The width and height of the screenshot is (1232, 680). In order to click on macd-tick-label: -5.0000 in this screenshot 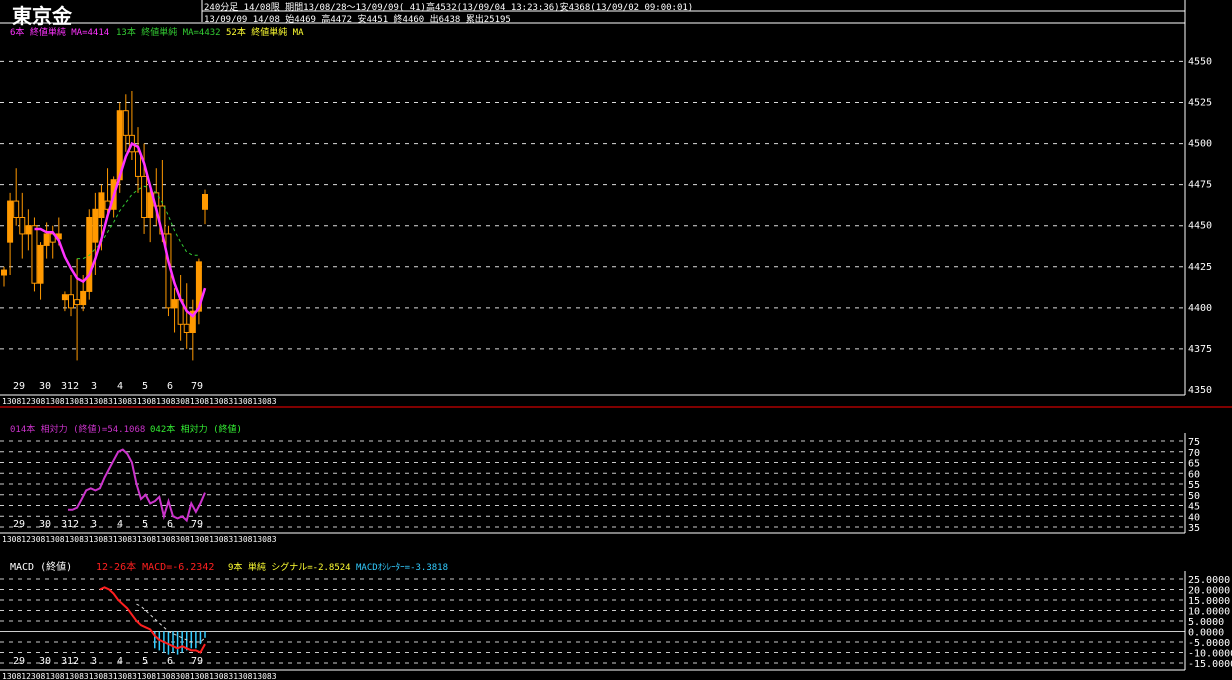, I will do `click(1209, 643)`.